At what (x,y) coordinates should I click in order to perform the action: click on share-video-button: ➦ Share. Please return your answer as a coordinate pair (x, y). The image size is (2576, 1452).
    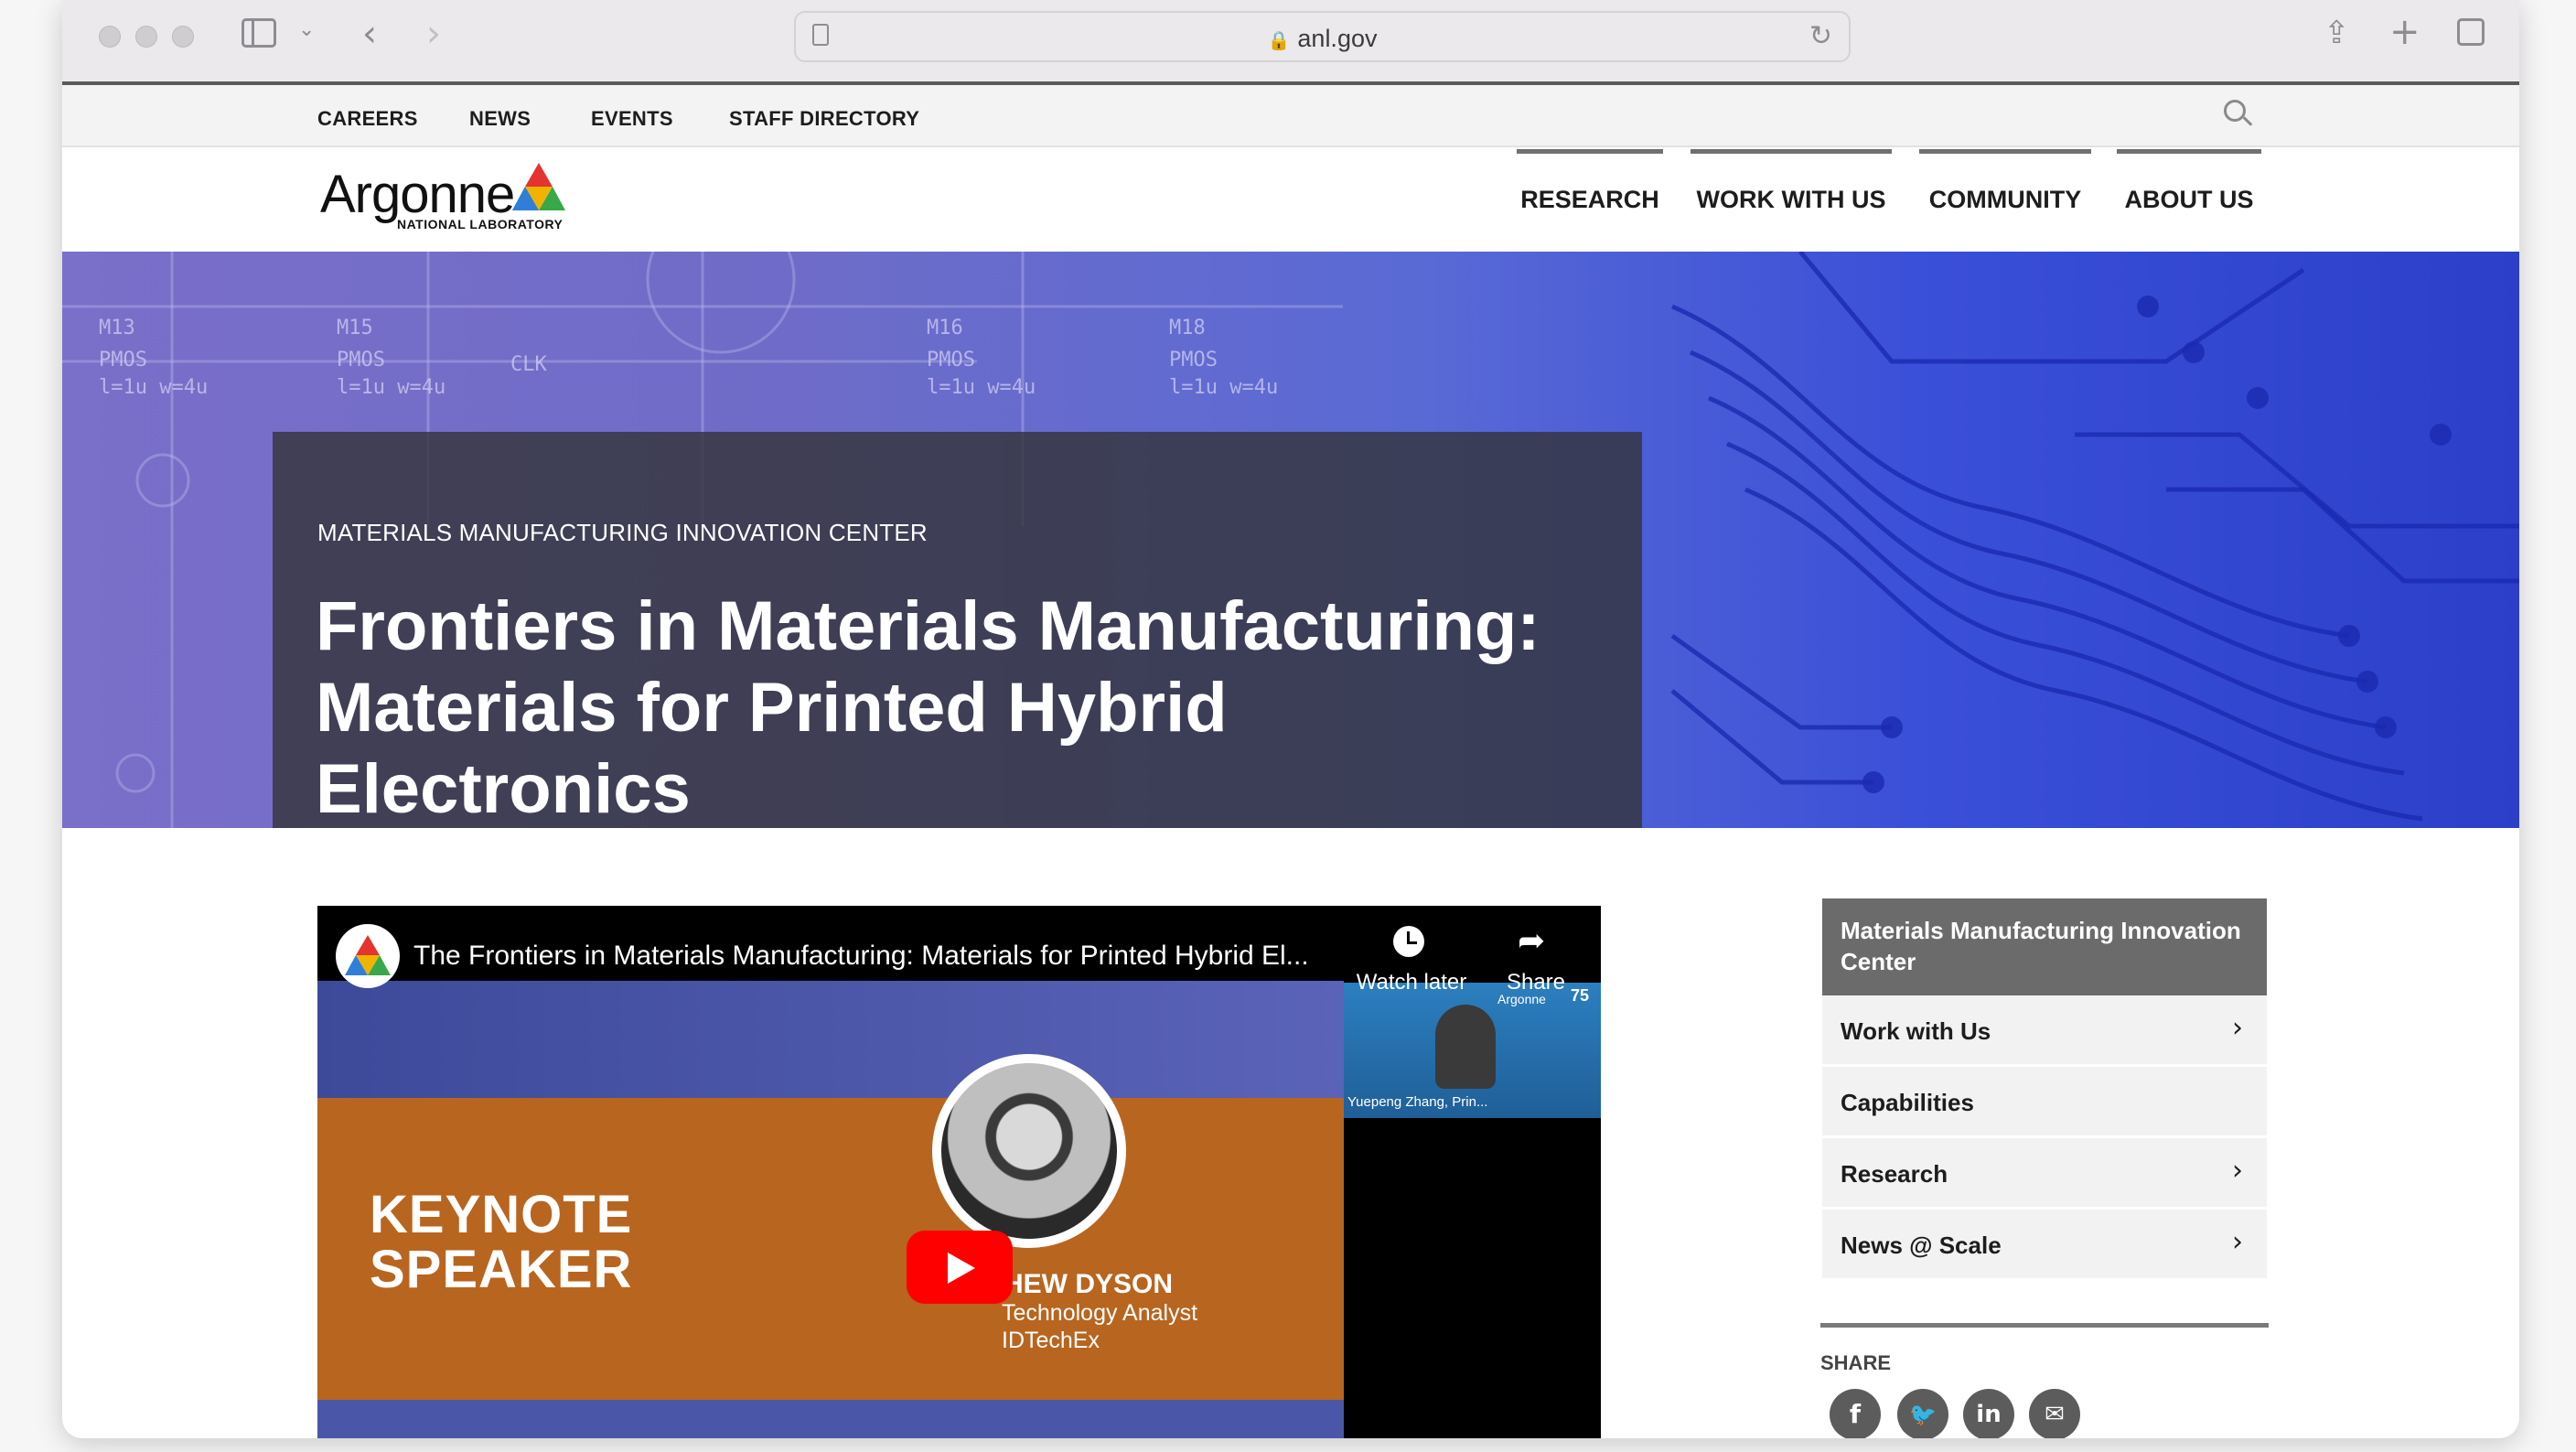
    Looking at the image, I should click on (1536, 951).